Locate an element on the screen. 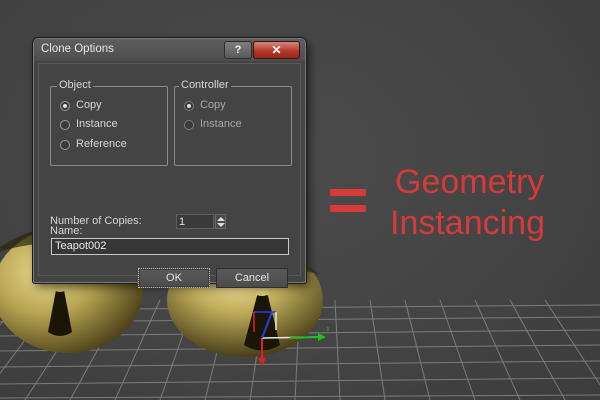  copies-spinner-field: 1 is located at coordinates (195, 221).